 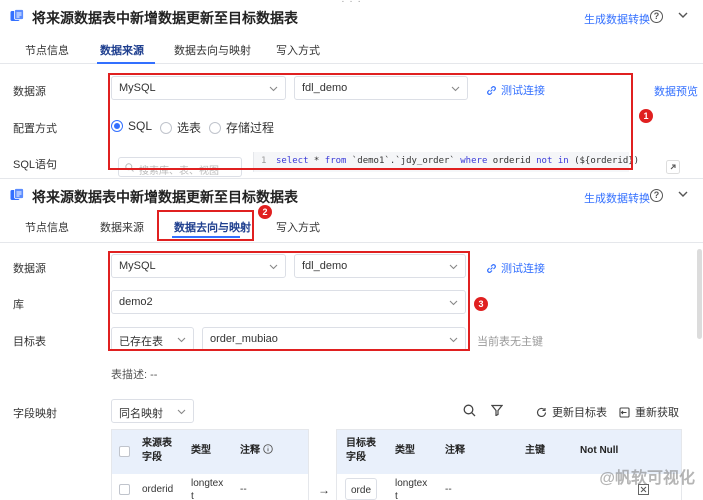 I want to click on refresh-target-label: 更新目标表, so click(x=579, y=413).